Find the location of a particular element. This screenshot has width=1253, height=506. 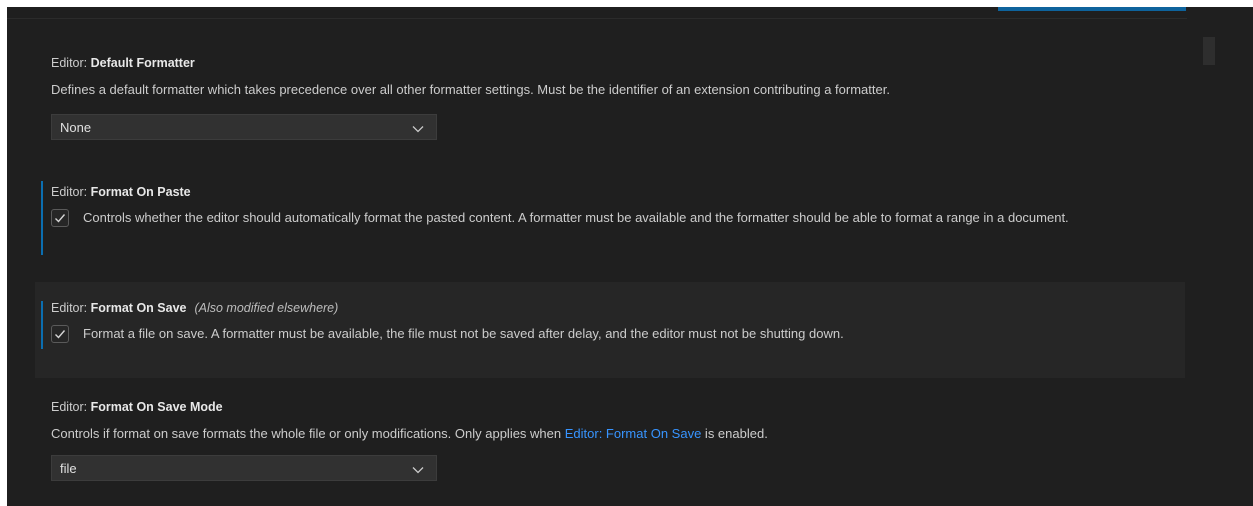

setting-name: Format On Paste is located at coordinates (140, 192).